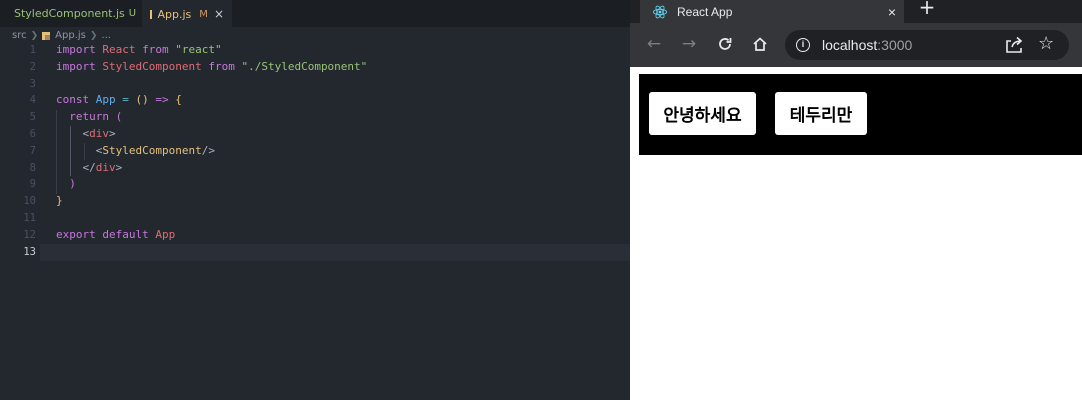 The image size is (1082, 400). Describe the element at coordinates (1014, 45) in the screenshot. I see `share-icon` at that location.